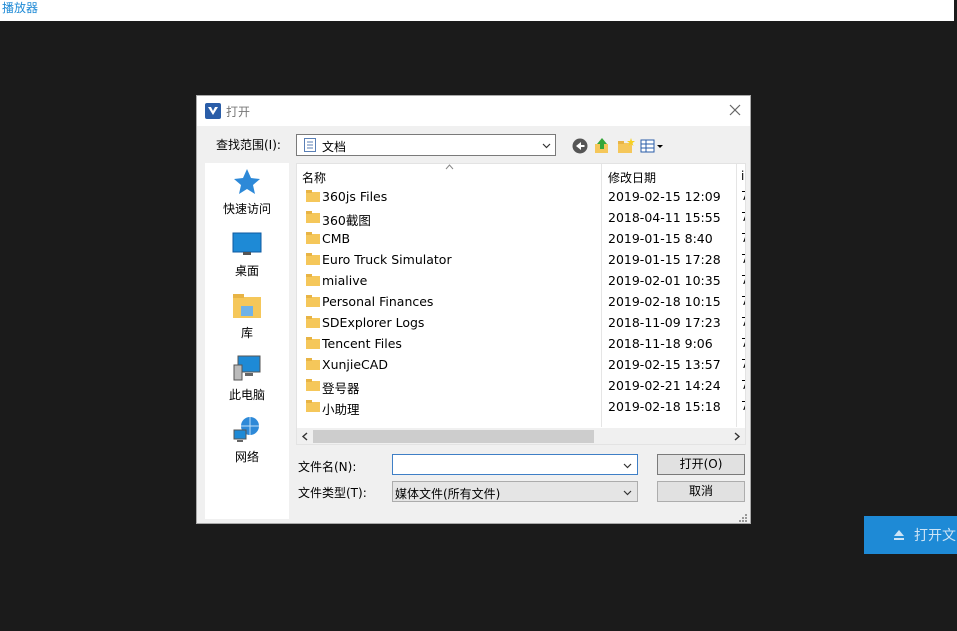 The width and height of the screenshot is (957, 631). I want to click on file-row: 360截图 2018-04-11 15:55 7, so click(521, 217).